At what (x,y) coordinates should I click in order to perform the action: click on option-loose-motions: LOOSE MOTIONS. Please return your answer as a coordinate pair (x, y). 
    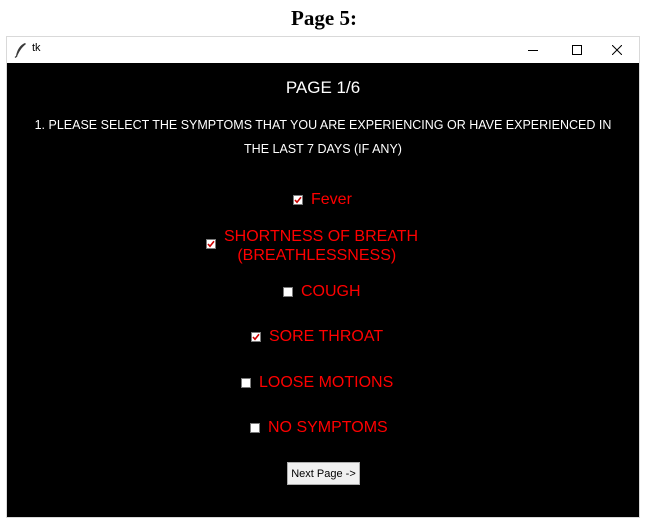
    Looking at the image, I should click on (317, 383).